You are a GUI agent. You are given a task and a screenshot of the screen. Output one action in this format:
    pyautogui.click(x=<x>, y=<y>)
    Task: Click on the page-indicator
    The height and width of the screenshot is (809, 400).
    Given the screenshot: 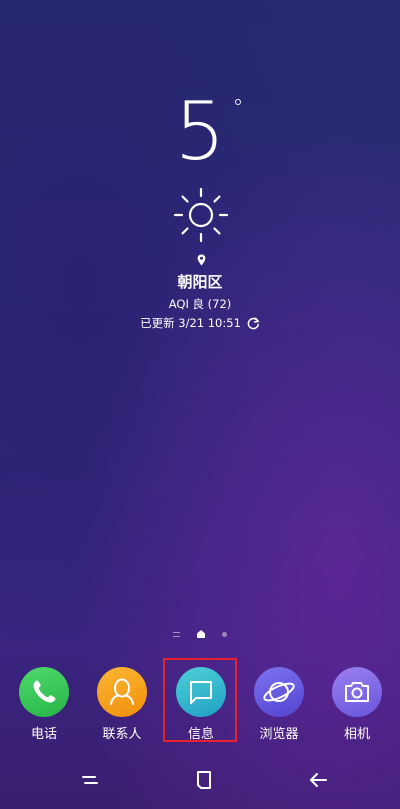 What is the action you would take?
    pyautogui.click(x=200, y=634)
    